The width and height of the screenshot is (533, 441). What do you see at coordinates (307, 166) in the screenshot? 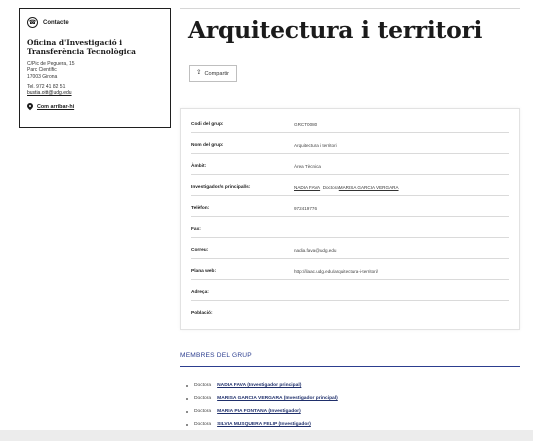
I see `info-value: Àrea Tècnica` at bounding box center [307, 166].